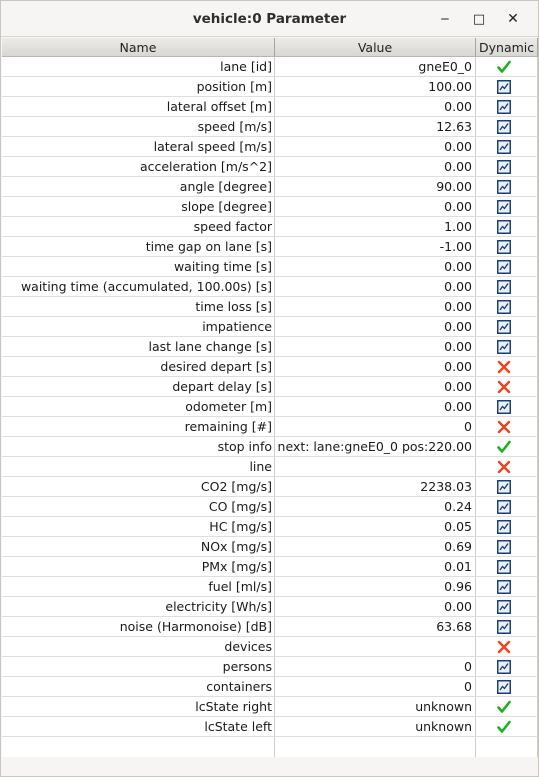 Image resolution: width=539 pixels, height=777 pixels. What do you see at coordinates (270, 507) in the screenshot?
I see `table-row: CO [mg/s] 0.24` at bounding box center [270, 507].